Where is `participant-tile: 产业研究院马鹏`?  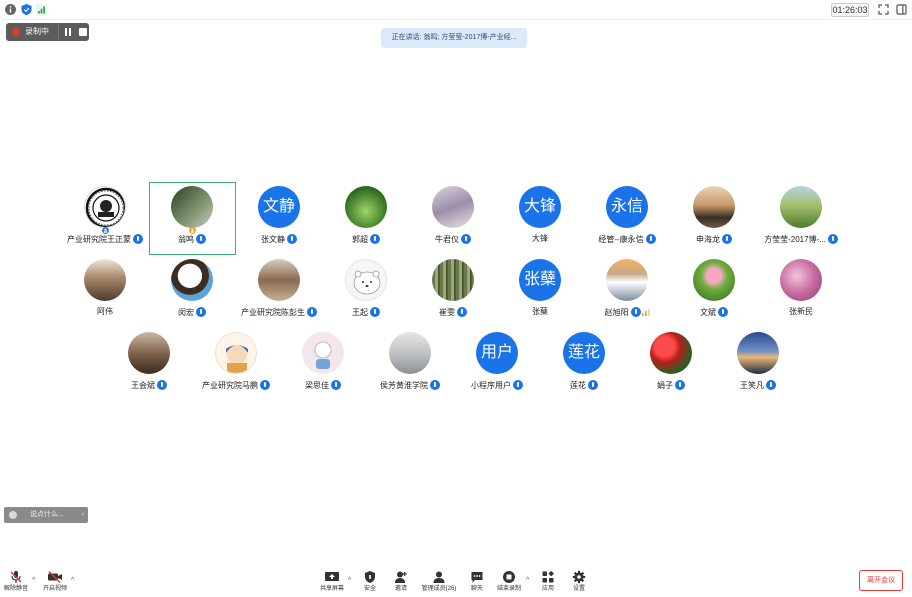
participant-tile: 产业研究院马鹏 is located at coordinates (236, 362).